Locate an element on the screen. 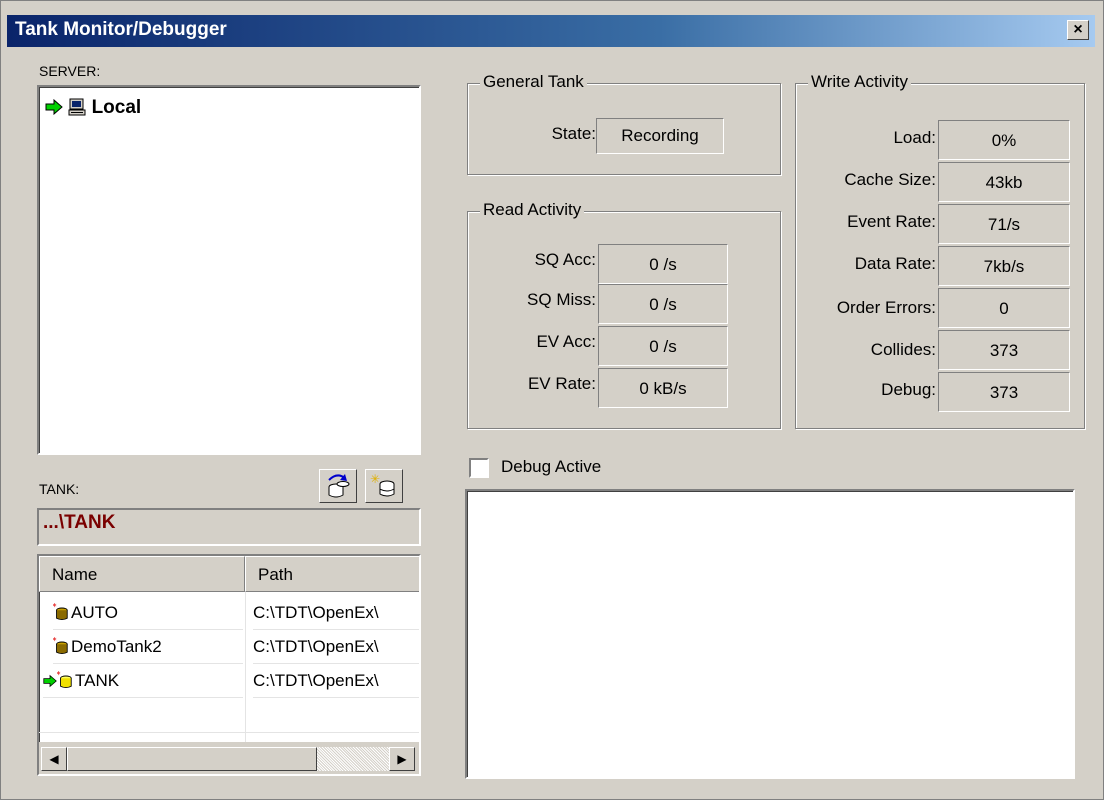 This screenshot has height=800, width=1104. server-item-label: Local is located at coordinates (116, 107).